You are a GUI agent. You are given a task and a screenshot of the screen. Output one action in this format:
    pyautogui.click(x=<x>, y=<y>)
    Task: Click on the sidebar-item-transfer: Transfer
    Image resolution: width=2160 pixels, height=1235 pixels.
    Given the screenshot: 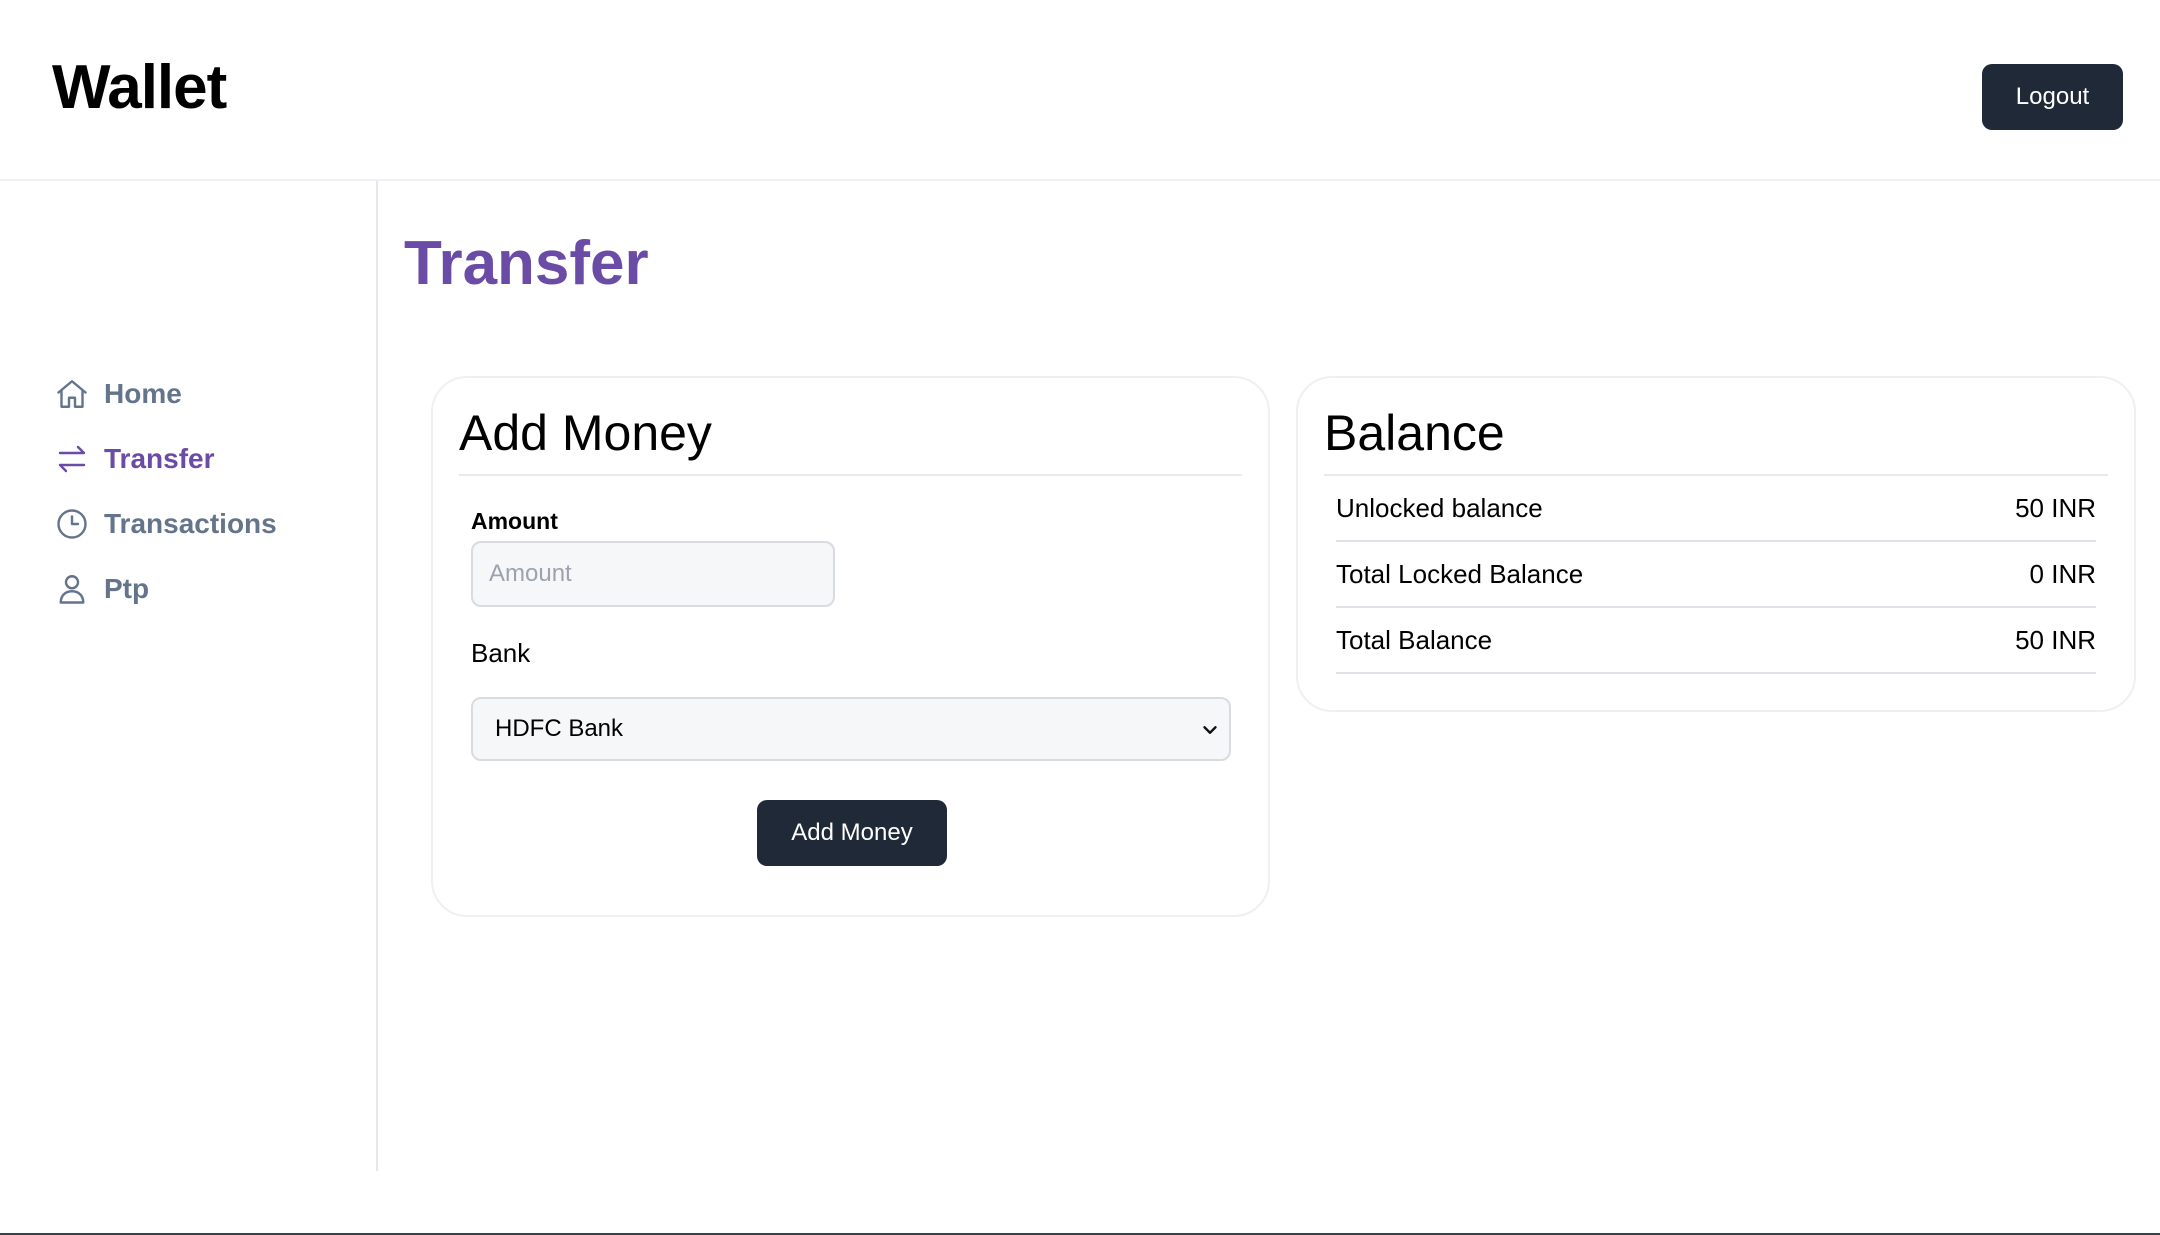 What is the action you would take?
    pyautogui.click(x=134, y=459)
    